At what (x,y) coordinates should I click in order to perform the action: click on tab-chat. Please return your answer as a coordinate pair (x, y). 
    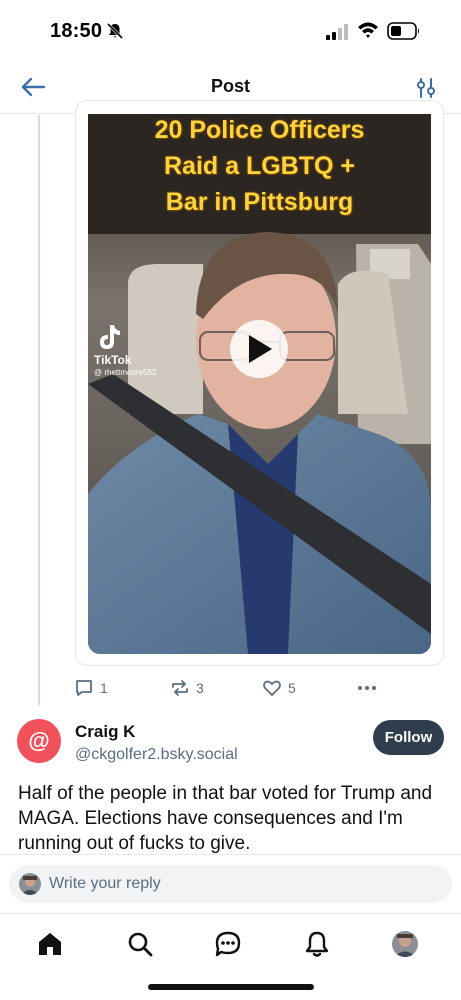
    Looking at the image, I should click on (228, 944).